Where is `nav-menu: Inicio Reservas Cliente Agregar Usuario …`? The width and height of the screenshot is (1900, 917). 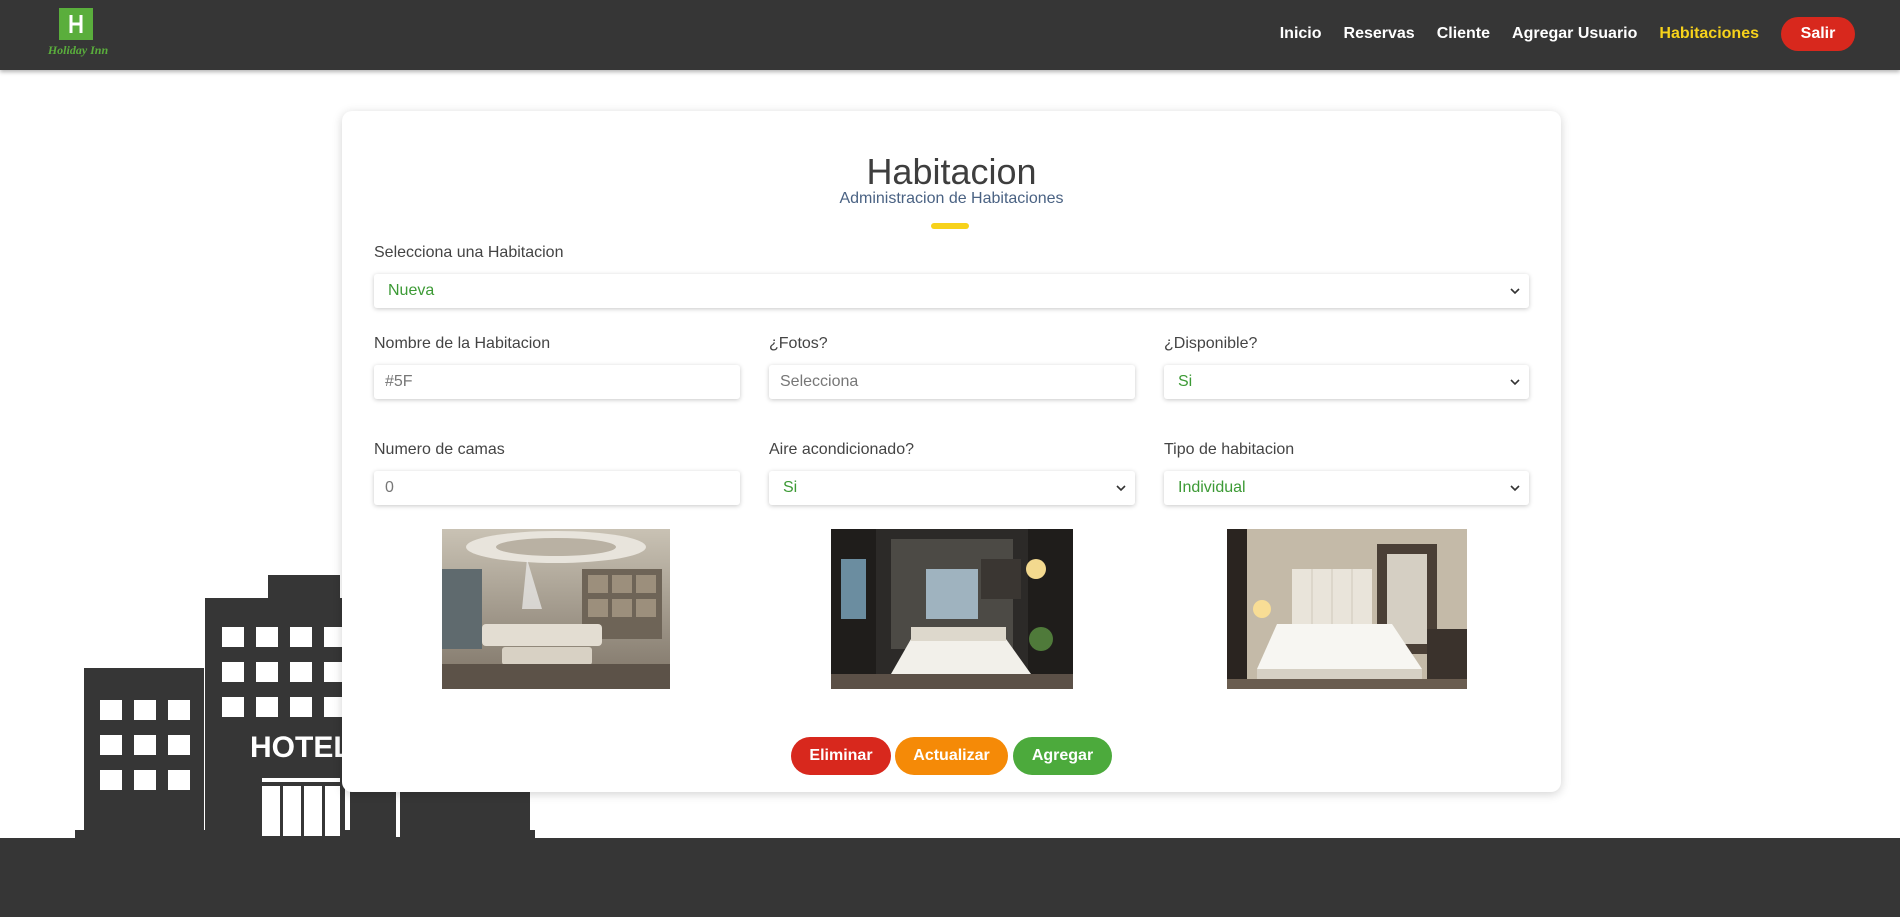 nav-menu: Inicio Reservas Cliente Agregar Usuario … is located at coordinates (1556, 34).